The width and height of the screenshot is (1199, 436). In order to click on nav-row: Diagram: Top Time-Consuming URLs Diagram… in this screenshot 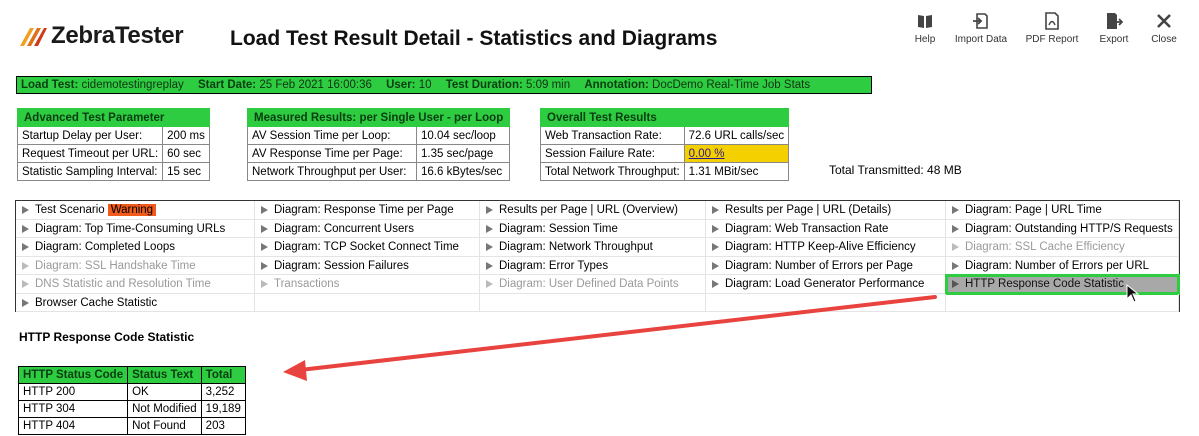, I will do `click(597, 228)`.